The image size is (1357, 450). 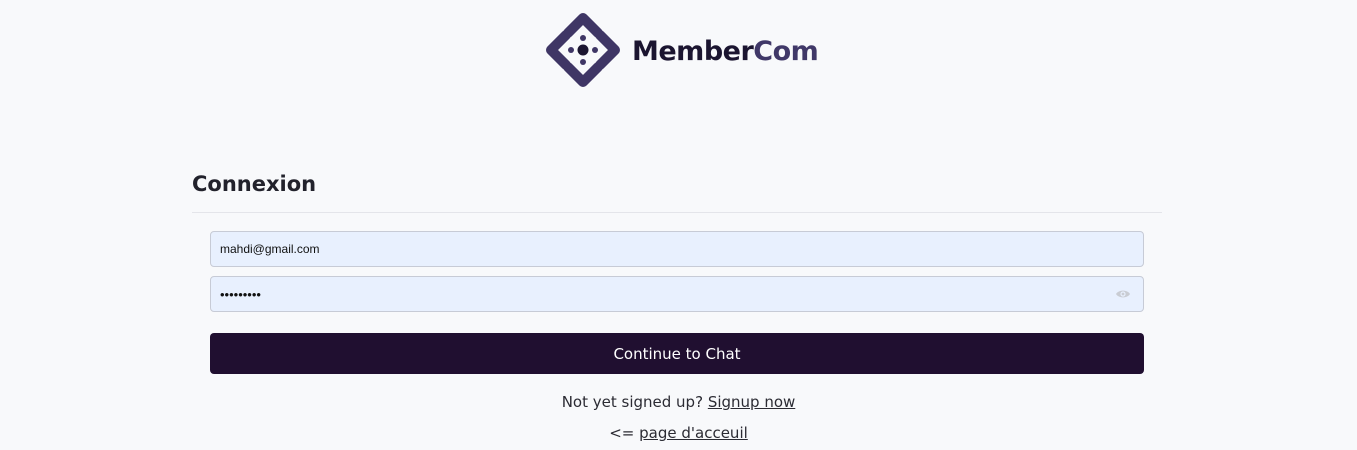 What do you see at coordinates (693, 433) in the screenshot?
I see `home-page-link: page d'acceuil` at bounding box center [693, 433].